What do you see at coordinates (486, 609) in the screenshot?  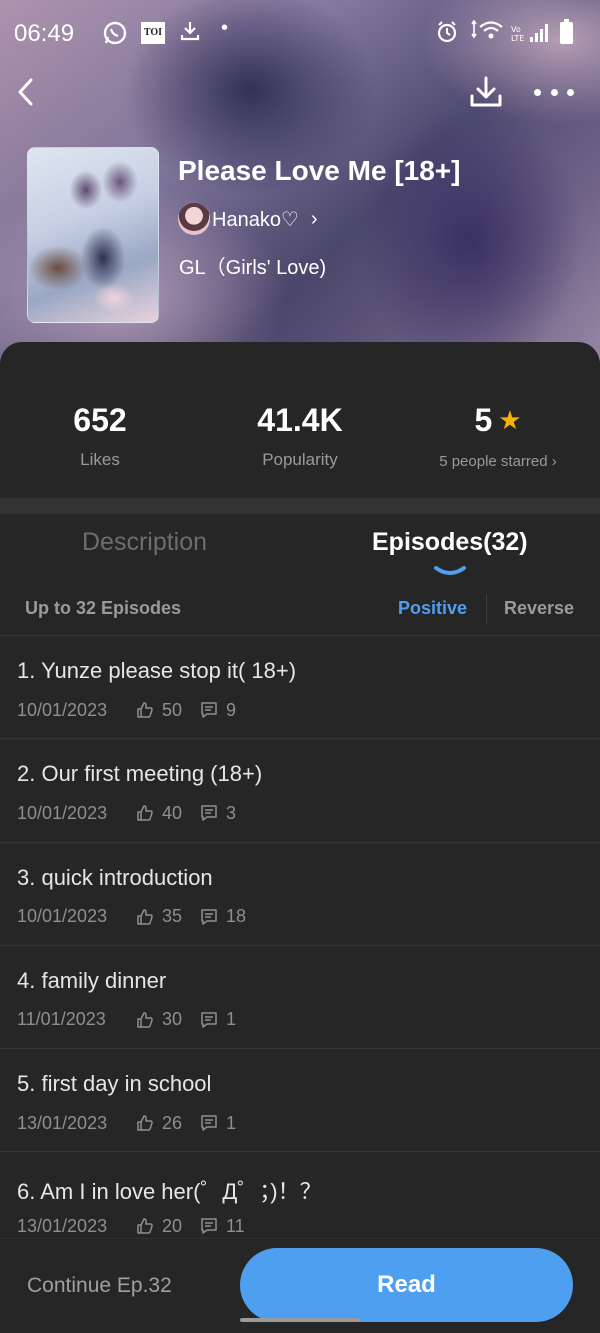 I see `sort-separator` at bounding box center [486, 609].